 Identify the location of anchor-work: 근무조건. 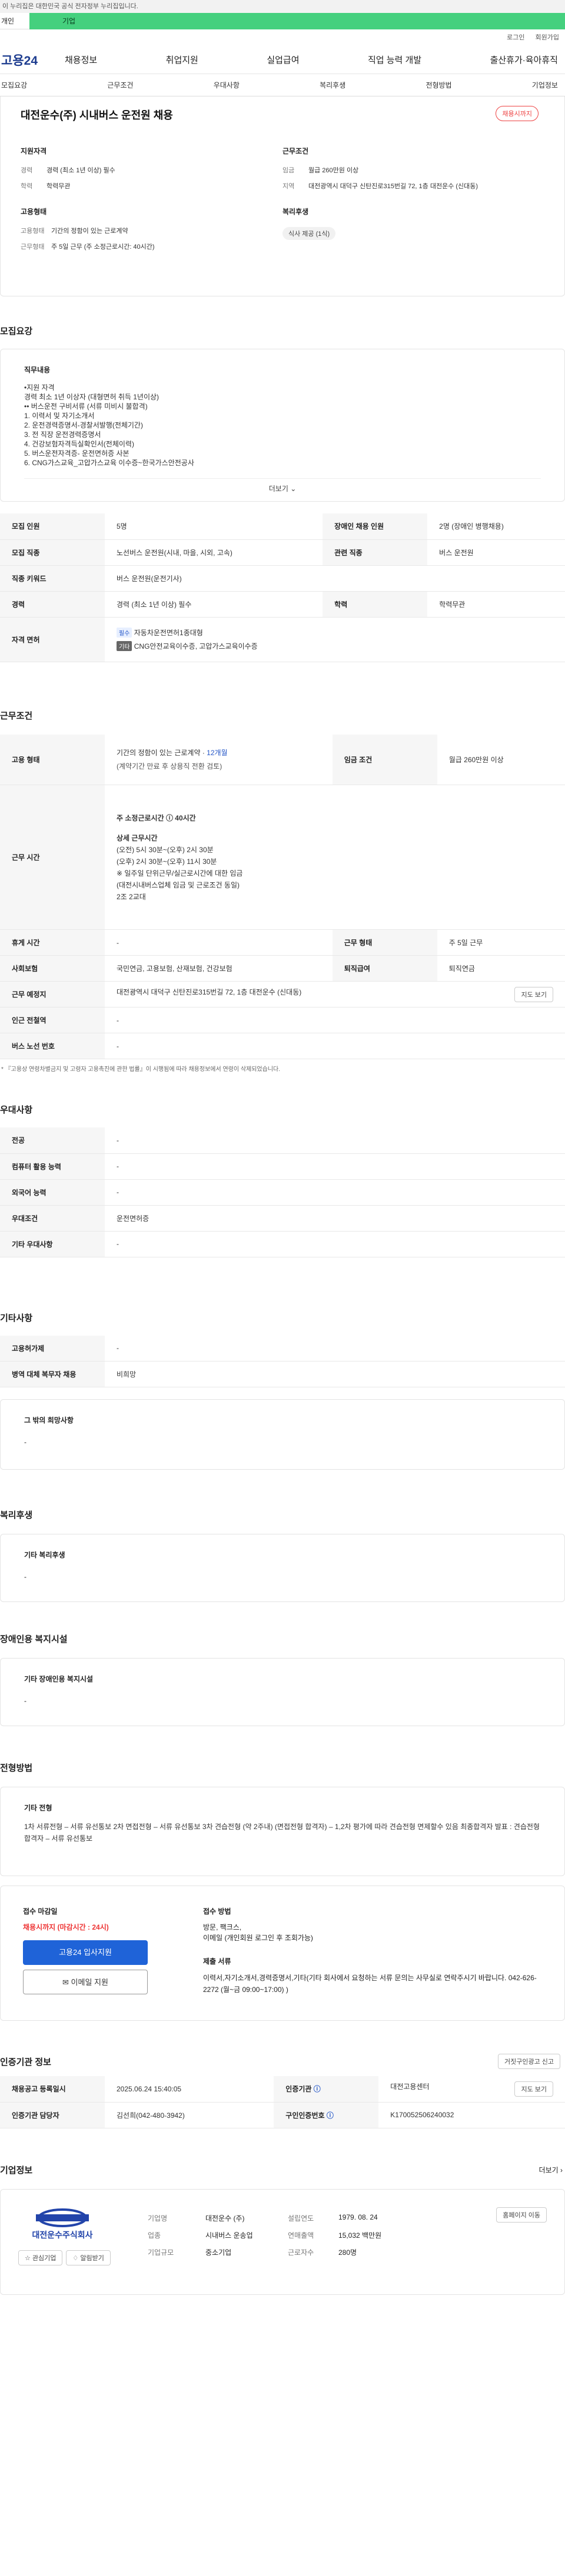
(120, 85).